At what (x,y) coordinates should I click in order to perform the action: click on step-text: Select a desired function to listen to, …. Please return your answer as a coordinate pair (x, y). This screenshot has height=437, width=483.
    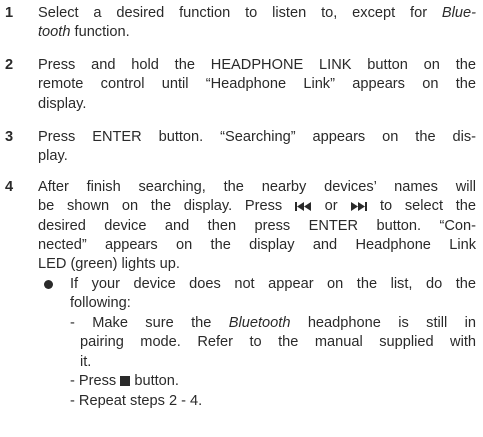
    Looking at the image, I should click on (257, 23).